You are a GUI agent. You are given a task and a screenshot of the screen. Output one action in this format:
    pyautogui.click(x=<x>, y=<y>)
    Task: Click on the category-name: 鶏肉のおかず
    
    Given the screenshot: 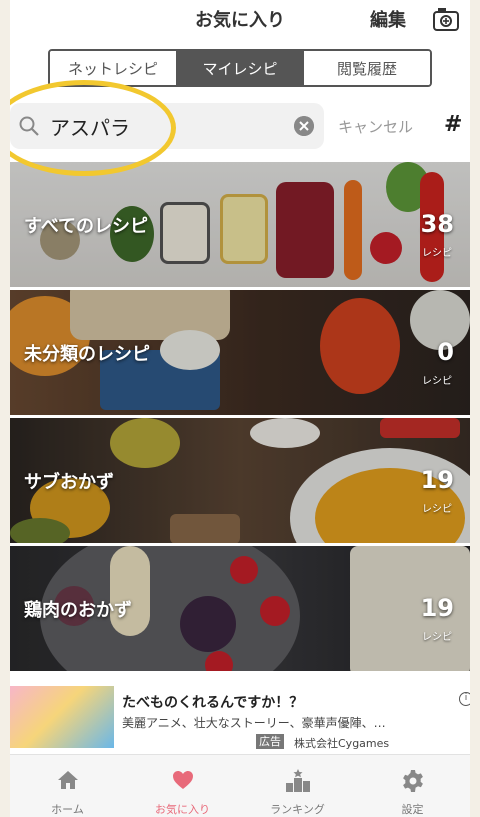 What is the action you would take?
    pyautogui.click(x=78, y=610)
    